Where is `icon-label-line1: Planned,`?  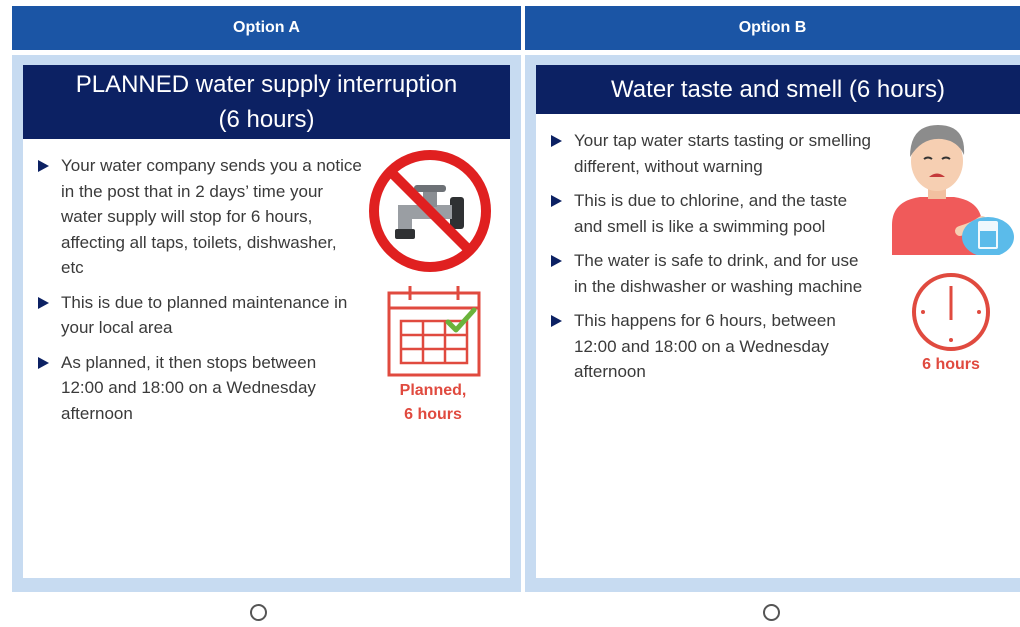 icon-label-line1: Planned, is located at coordinates (433, 390).